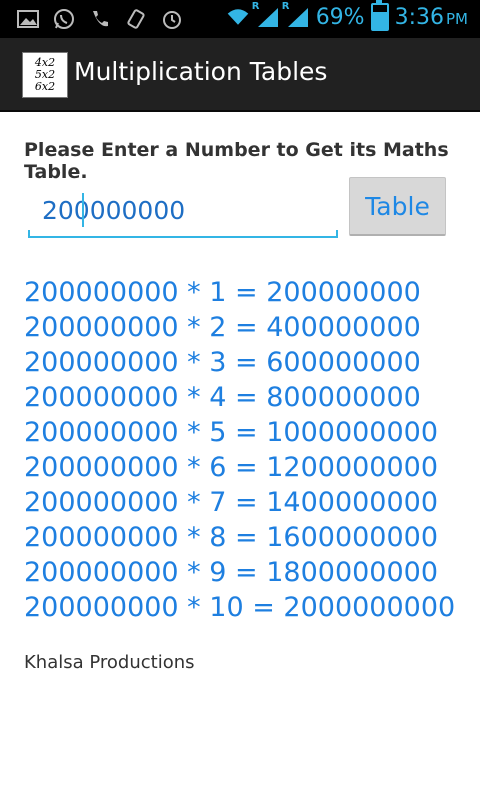 The width and height of the screenshot is (480, 800). I want to click on phone-icon, so click(100, 19).